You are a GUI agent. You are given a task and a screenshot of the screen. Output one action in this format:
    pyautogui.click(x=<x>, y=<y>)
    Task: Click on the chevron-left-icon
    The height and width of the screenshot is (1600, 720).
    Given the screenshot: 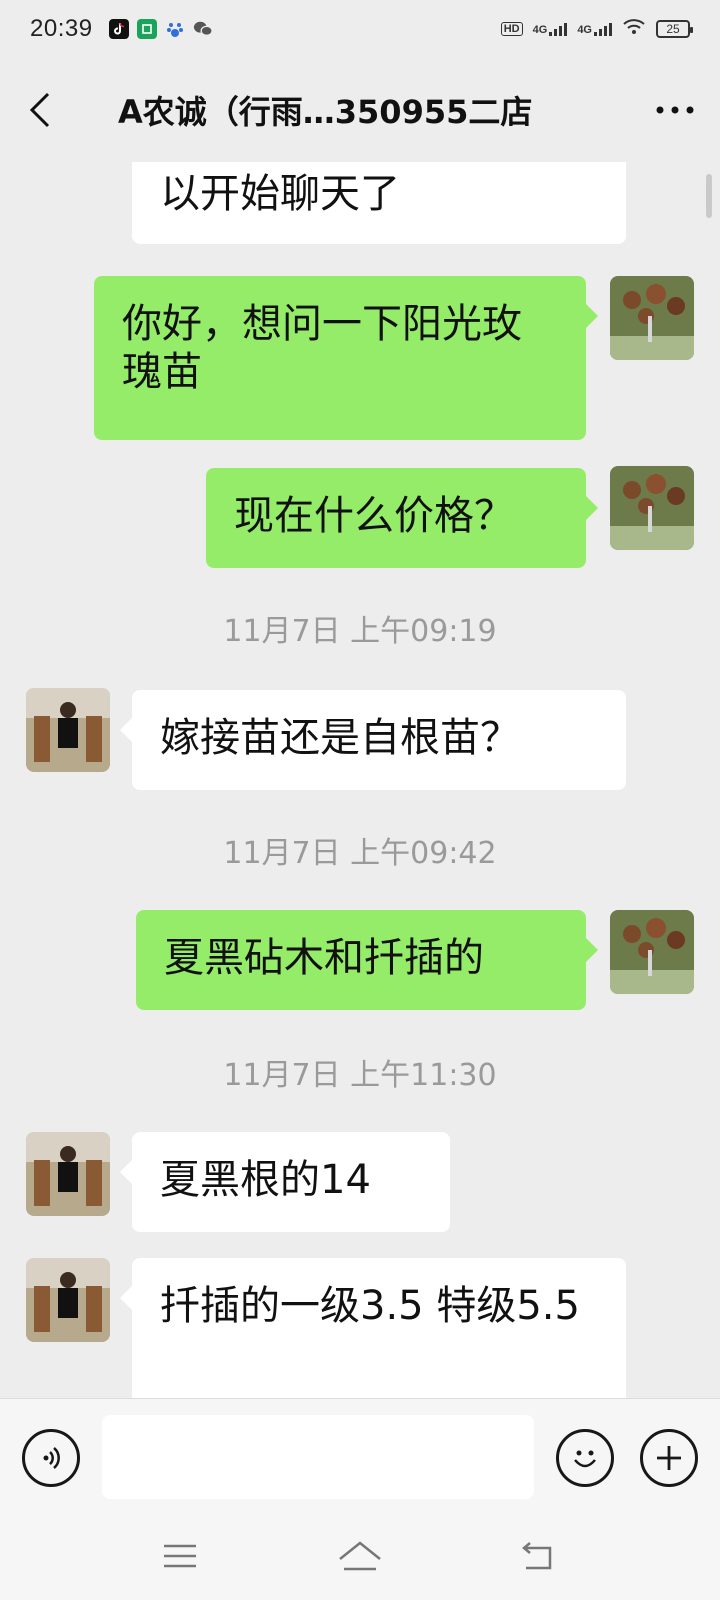 What is the action you would take?
    pyautogui.click(x=39, y=110)
    